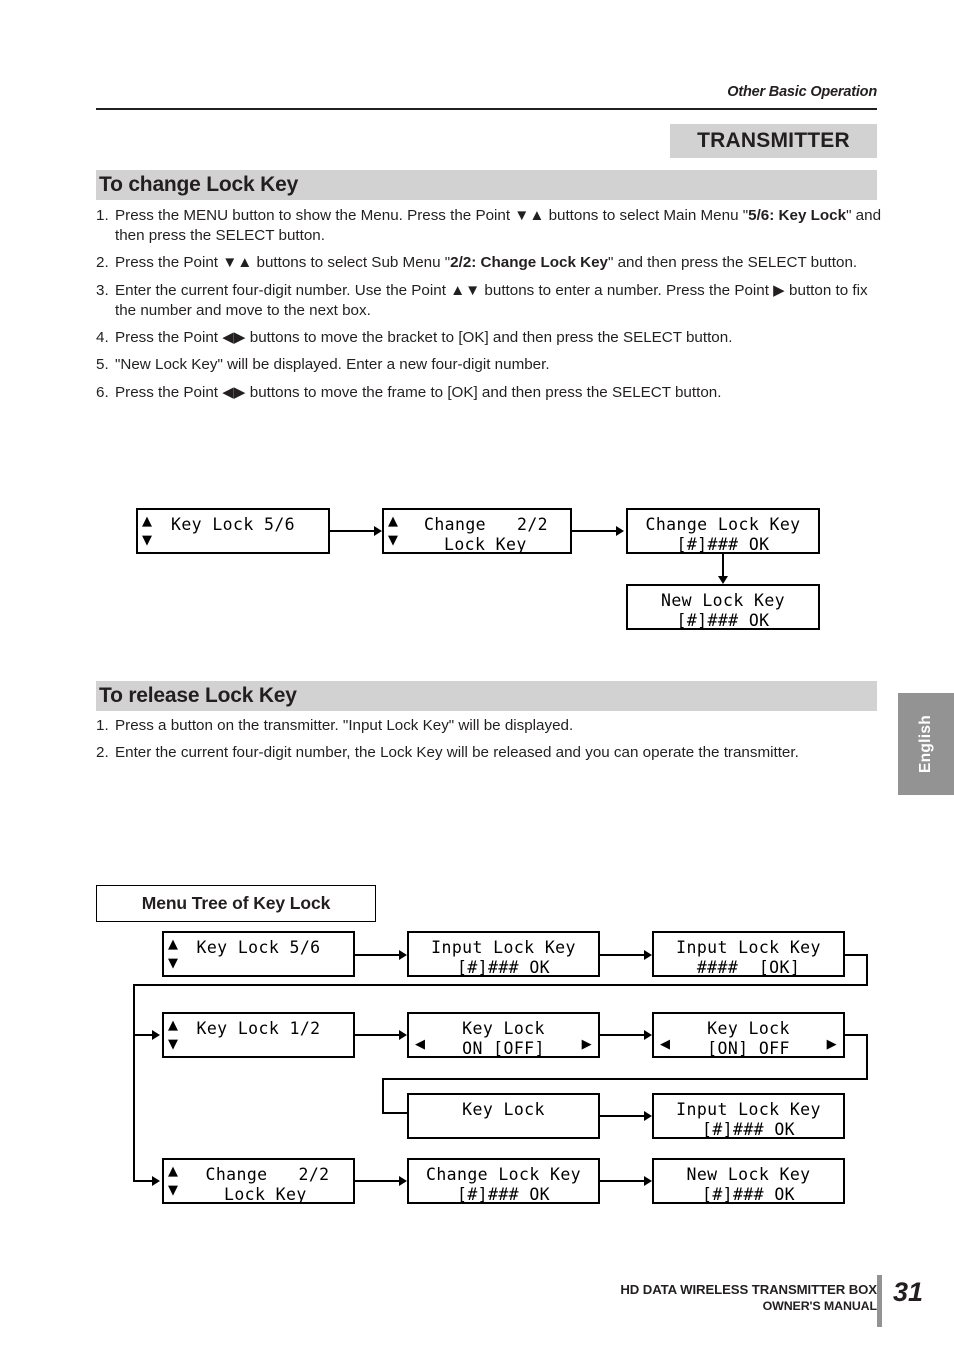 This screenshot has height=1354, width=954. I want to click on lcd-box: Key Lock, so click(503, 1116).